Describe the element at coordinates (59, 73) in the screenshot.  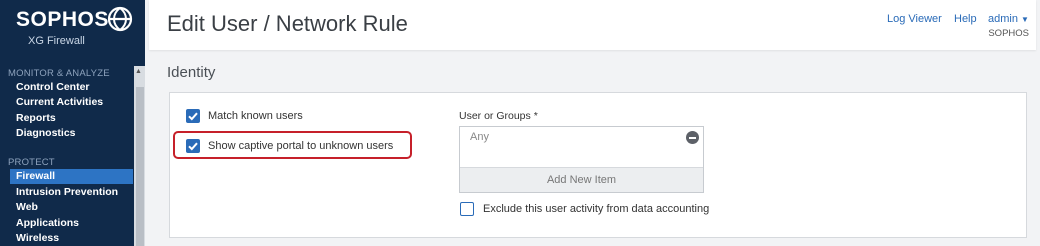
I see `sidebar-section-monitor: MONITOR & ANALYZE` at that location.